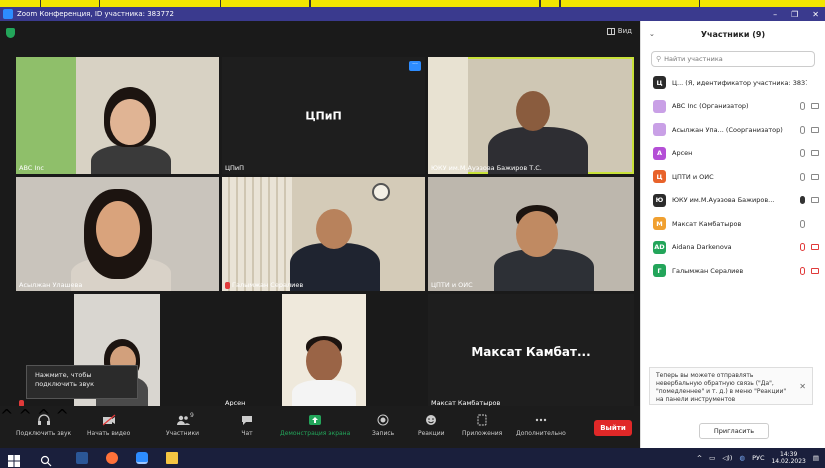 The image size is (825, 468). I want to click on chat-icon, so click(247, 420).